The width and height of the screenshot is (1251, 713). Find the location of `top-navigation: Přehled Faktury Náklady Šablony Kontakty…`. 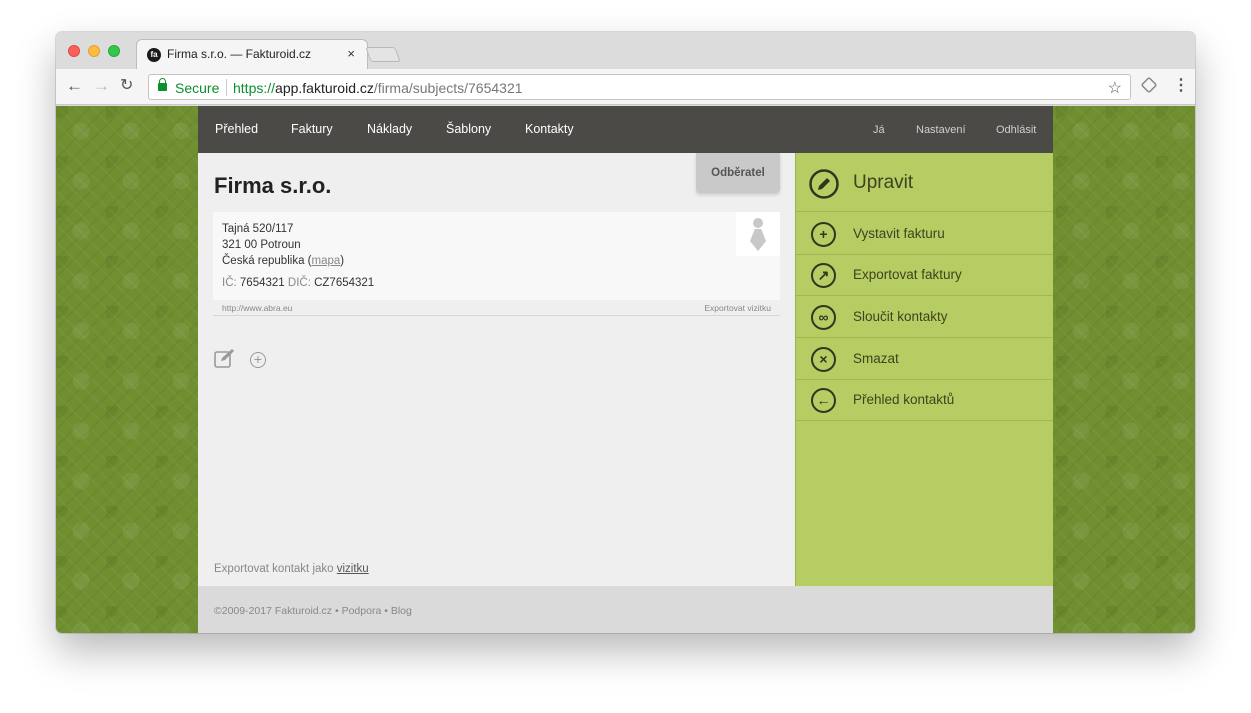

top-navigation: Přehled Faktury Náklady Šablony Kontakty… is located at coordinates (625, 129).